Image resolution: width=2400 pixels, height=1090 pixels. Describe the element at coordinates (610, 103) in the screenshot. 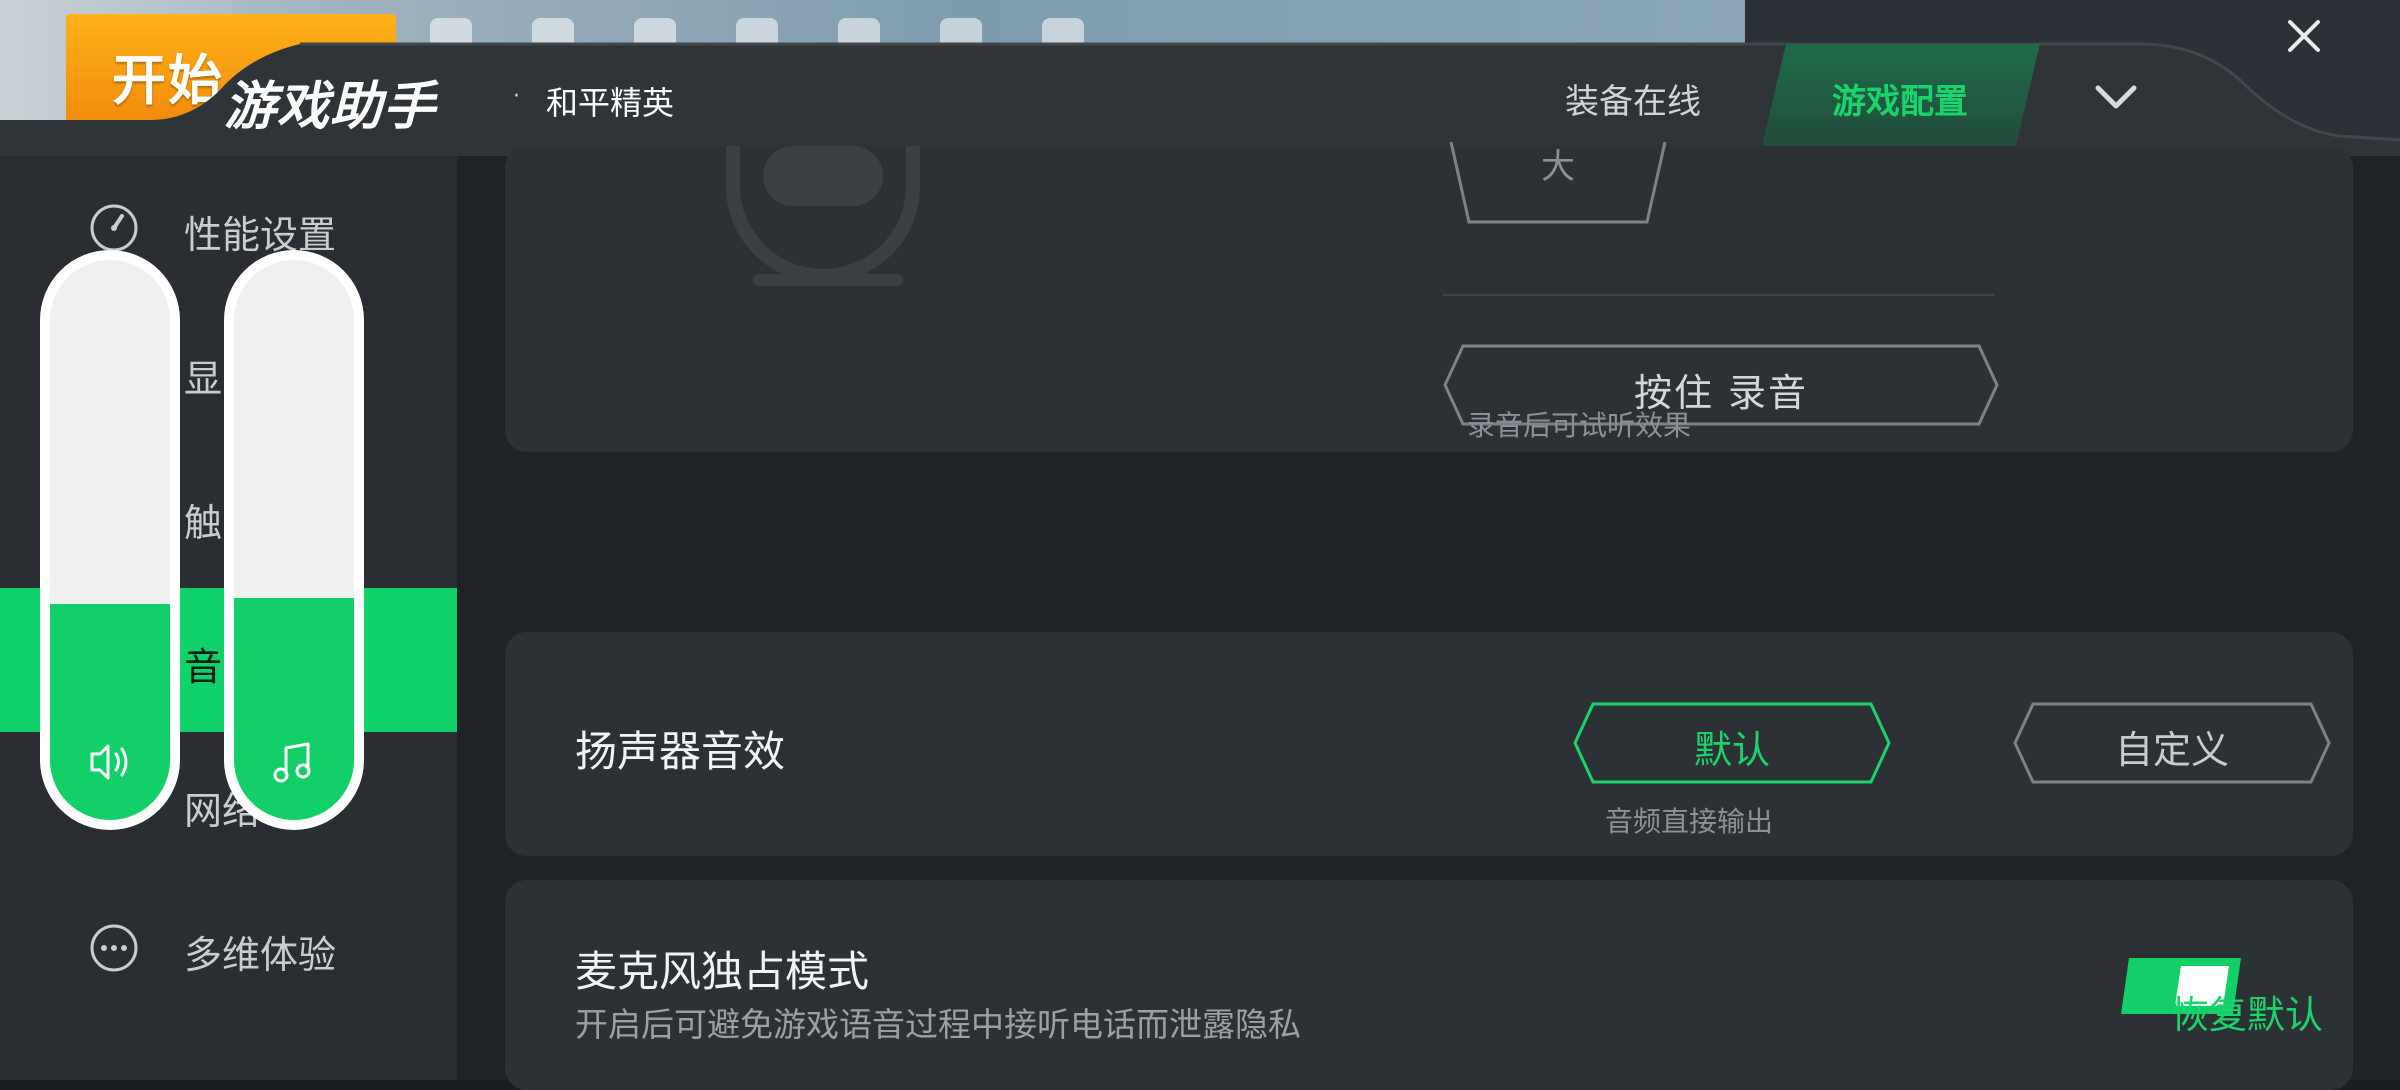

I see `game-name: 和平精英` at that location.